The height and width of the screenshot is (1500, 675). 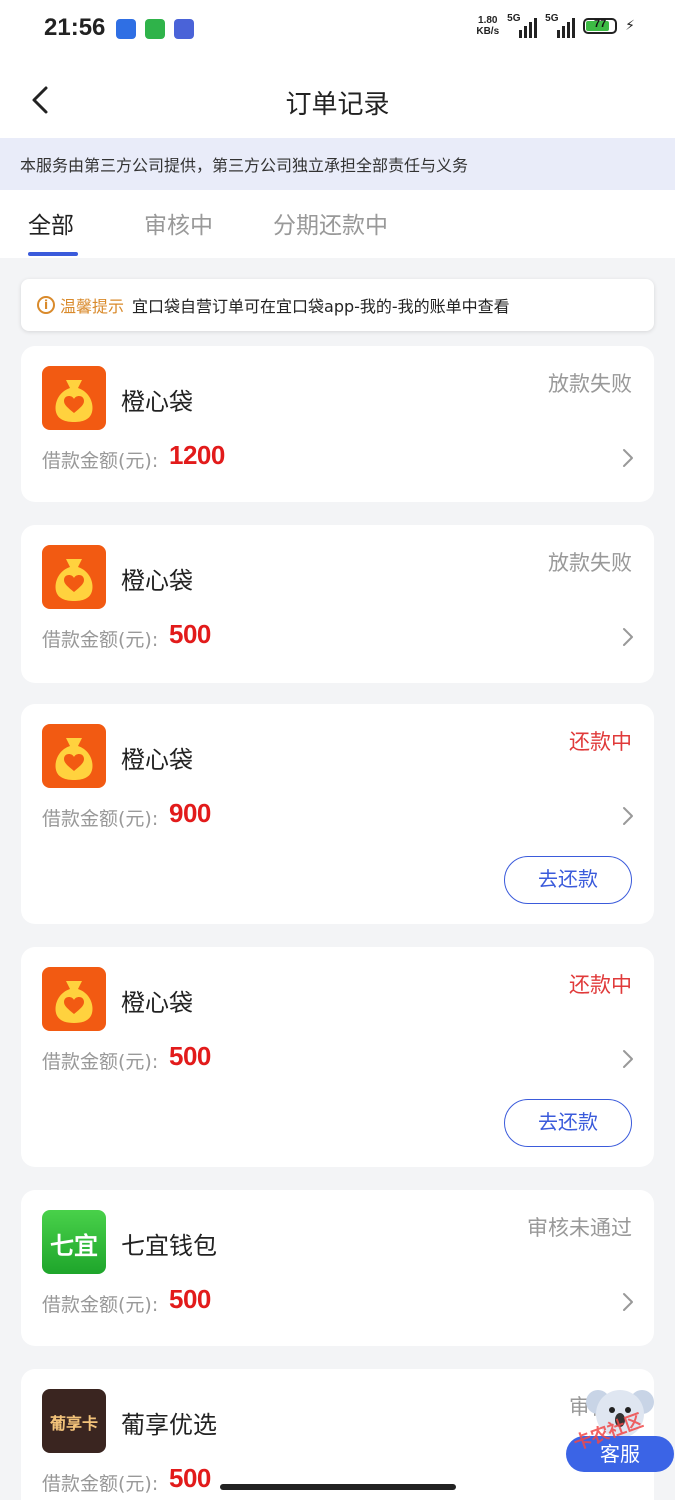 What do you see at coordinates (92, 306) in the screenshot?
I see `tip-label: 温馨提示` at bounding box center [92, 306].